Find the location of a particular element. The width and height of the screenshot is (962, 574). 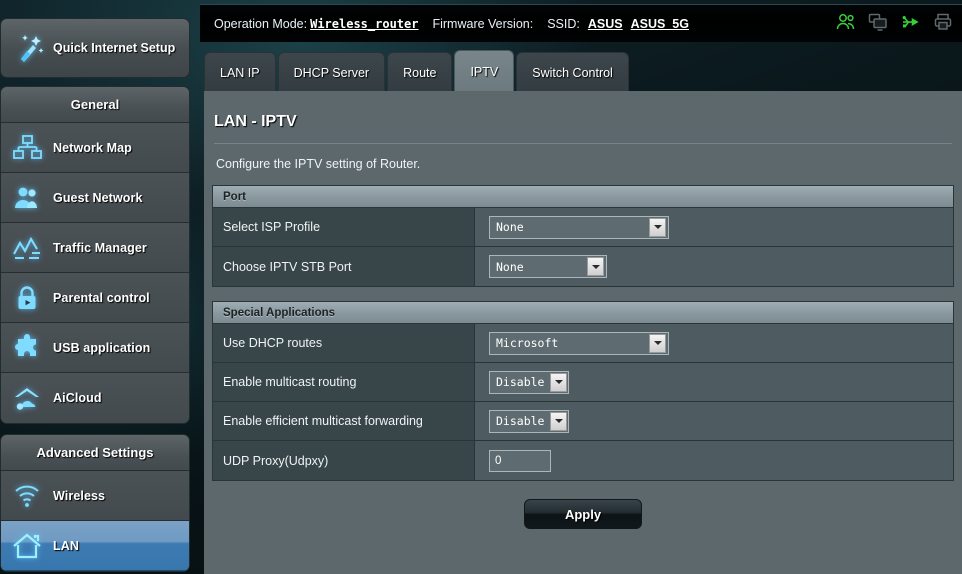

enable-multicast-routing-dropdown: Disable is located at coordinates (529, 382).